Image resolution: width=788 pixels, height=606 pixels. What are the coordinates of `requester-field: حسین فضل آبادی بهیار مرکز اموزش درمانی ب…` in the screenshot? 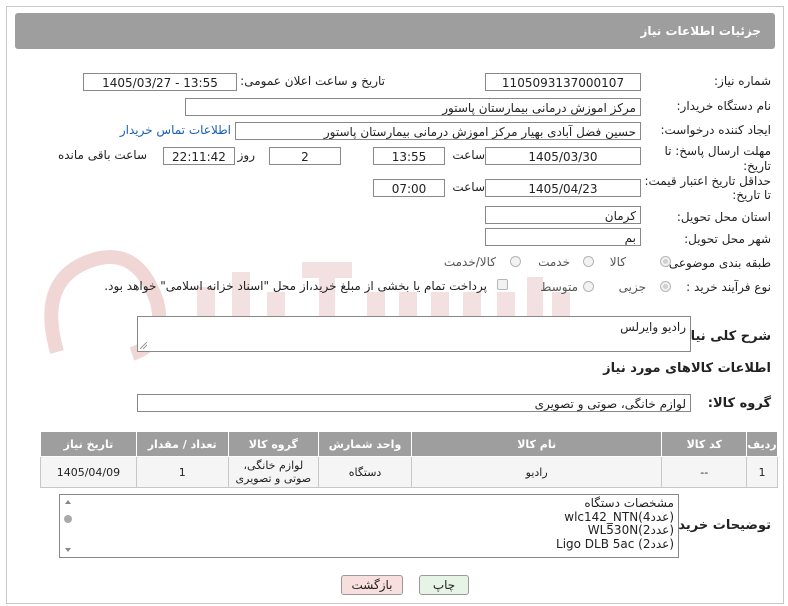 It's located at (438, 131).